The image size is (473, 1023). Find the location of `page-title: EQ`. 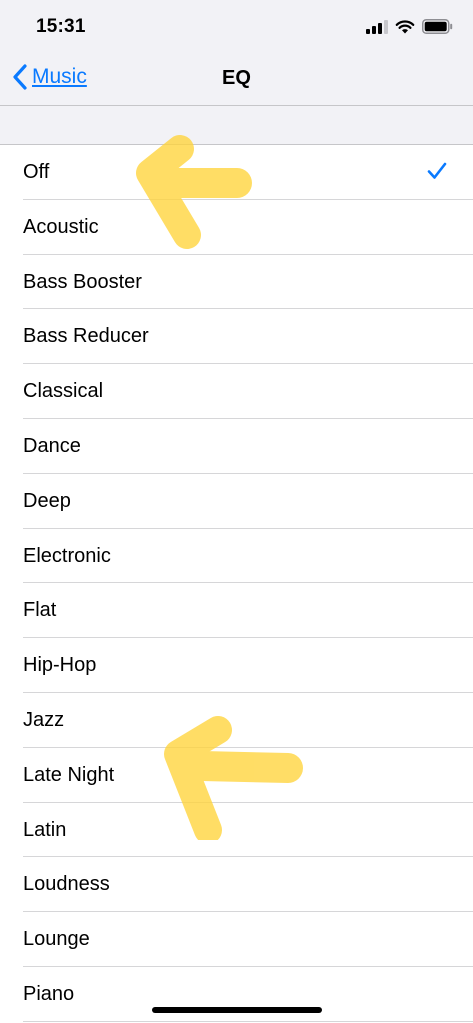

page-title: EQ is located at coordinates (236, 78).